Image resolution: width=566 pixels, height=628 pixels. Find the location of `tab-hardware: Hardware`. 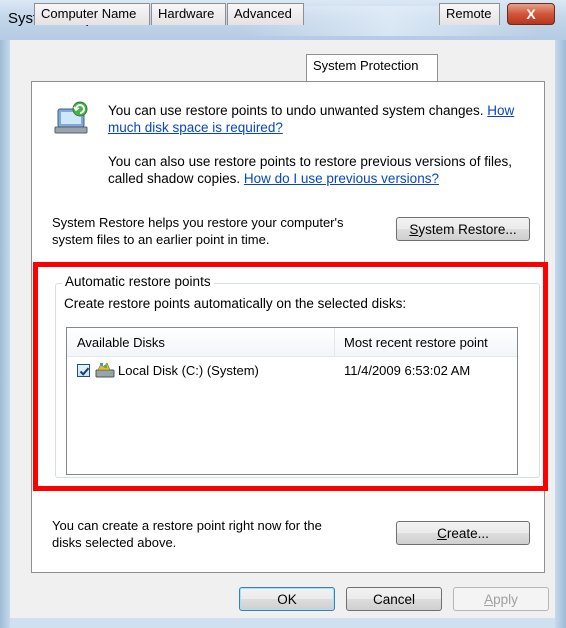

tab-hardware: Hardware is located at coordinates (188, 14).